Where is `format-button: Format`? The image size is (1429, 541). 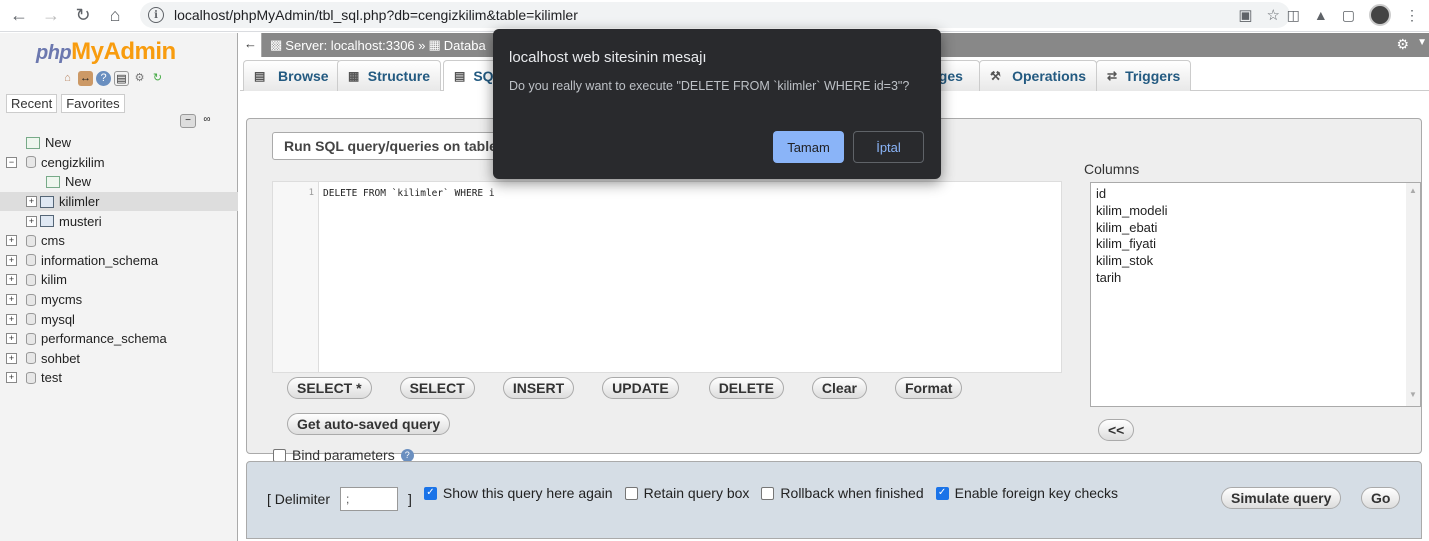 format-button: Format is located at coordinates (928, 388).